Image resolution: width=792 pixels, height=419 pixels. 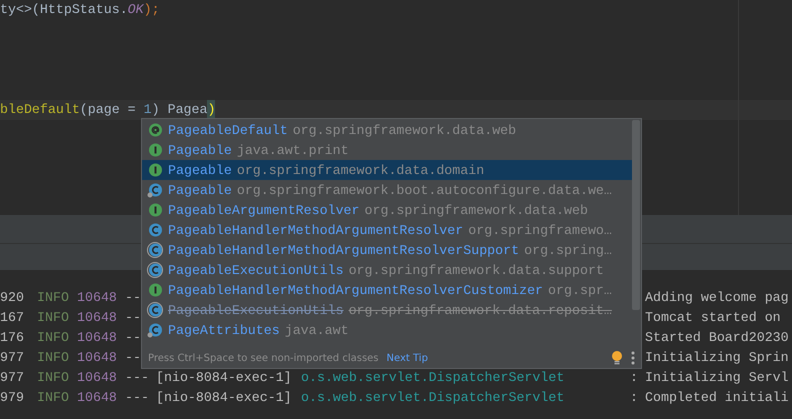 What do you see at coordinates (387, 170) in the screenshot?
I see `completion-item: Pageable org.springframework.data.domain` at bounding box center [387, 170].